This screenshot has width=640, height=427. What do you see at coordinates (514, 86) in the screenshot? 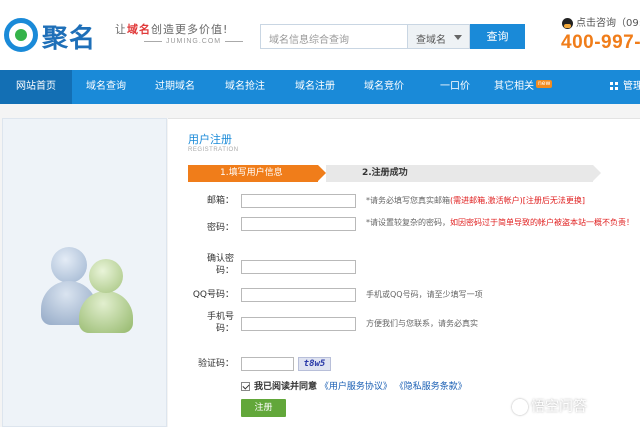
I see `nav-label: 其它相关` at bounding box center [514, 86].